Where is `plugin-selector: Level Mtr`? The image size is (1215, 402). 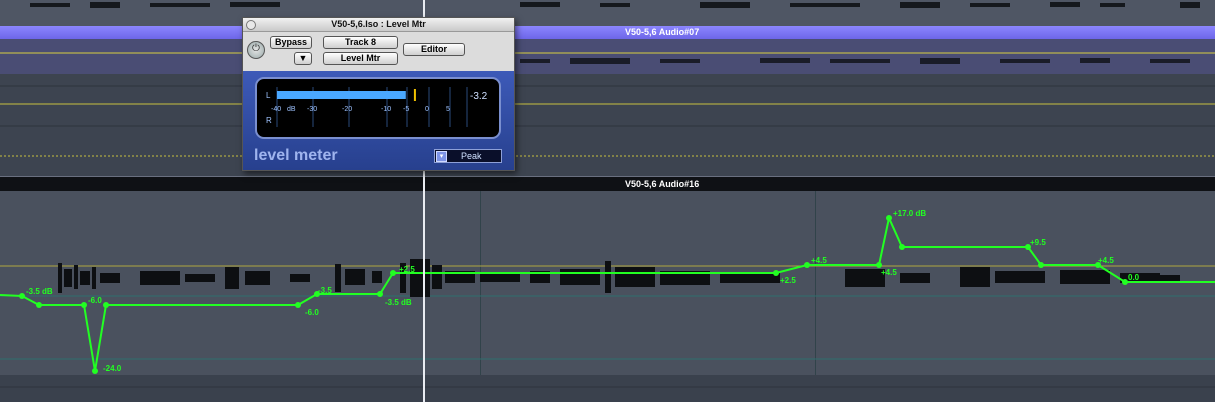
plugin-selector: Level Mtr is located at coordinates (360, 58).